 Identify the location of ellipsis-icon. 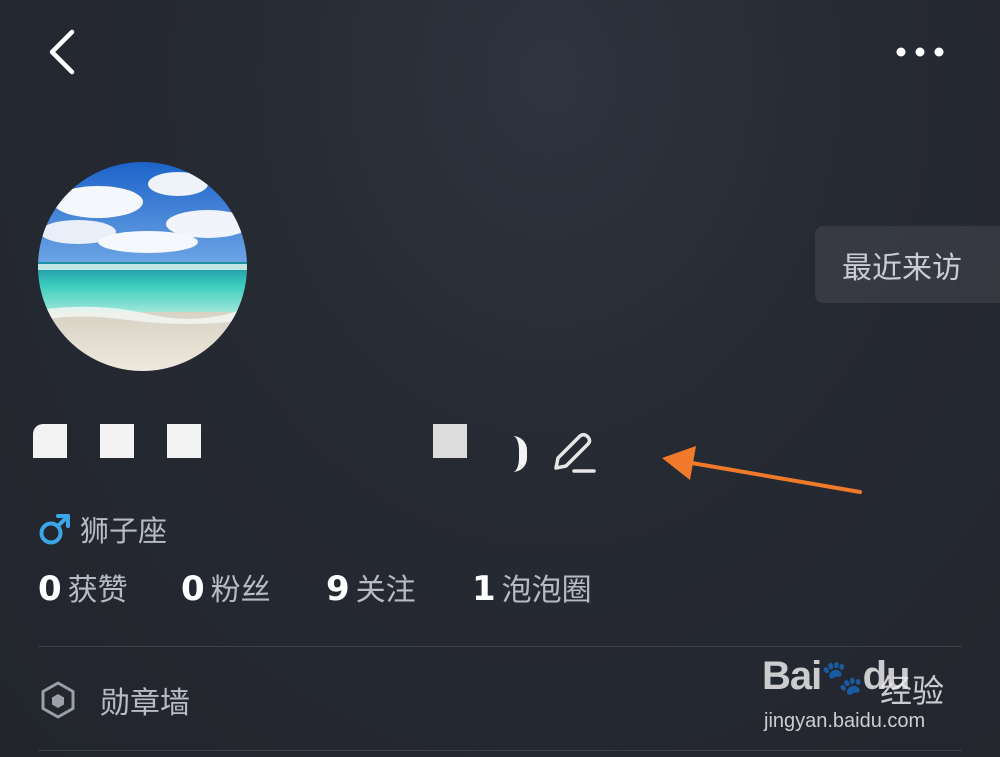
(920, 52).